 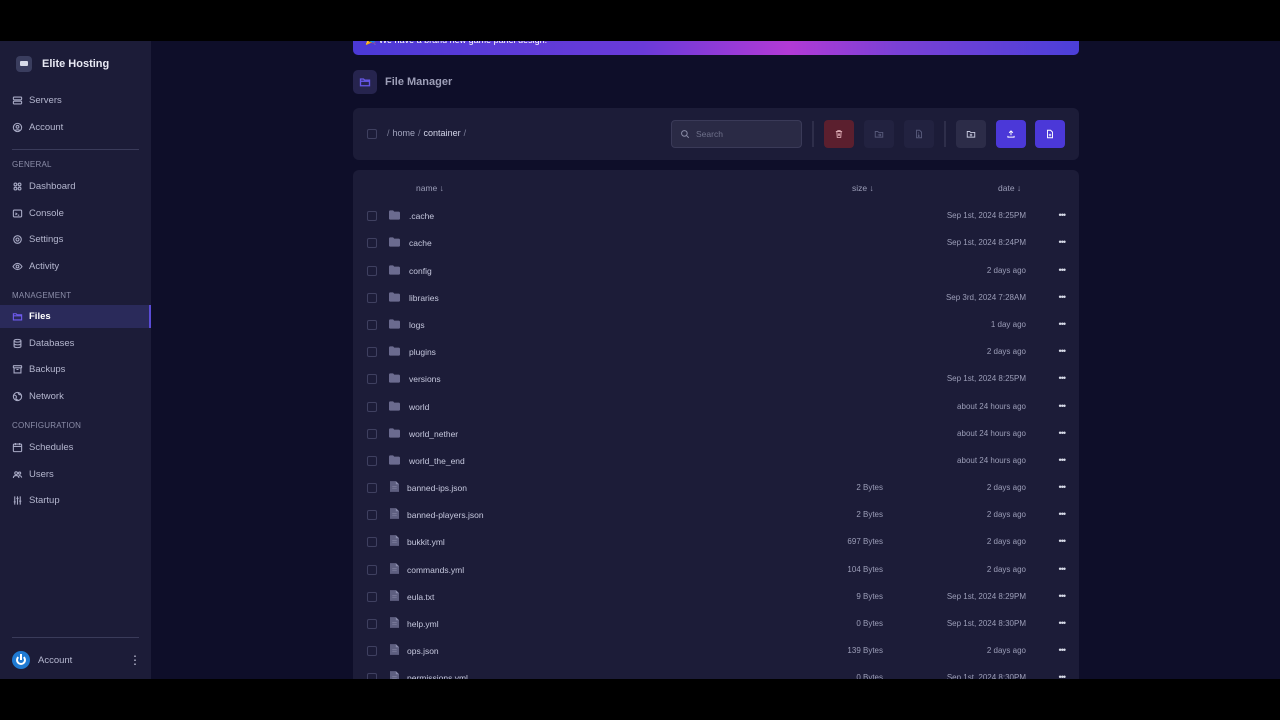 I want to click on file-name: world_the_end, so click(x=437, y=461).